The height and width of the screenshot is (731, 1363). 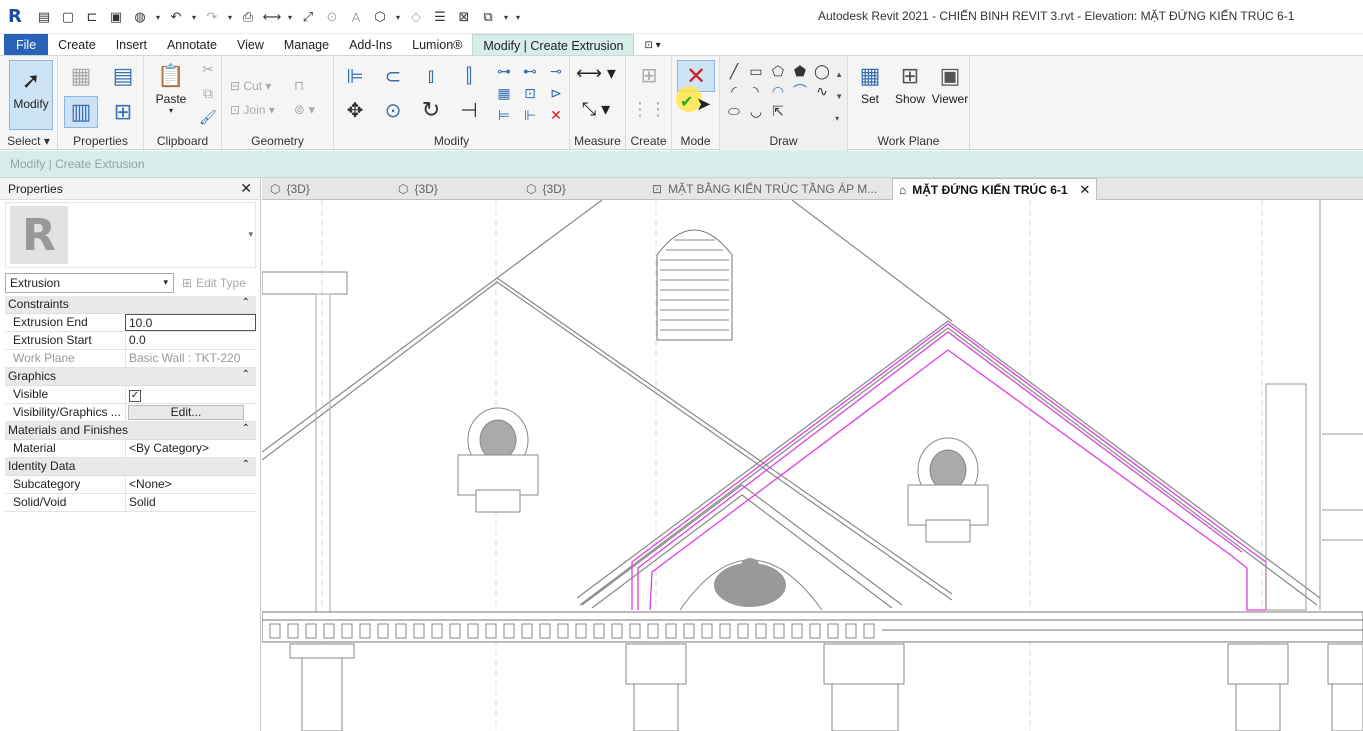 I want to click on open-icon: ▤, so click(x=44, y=17).